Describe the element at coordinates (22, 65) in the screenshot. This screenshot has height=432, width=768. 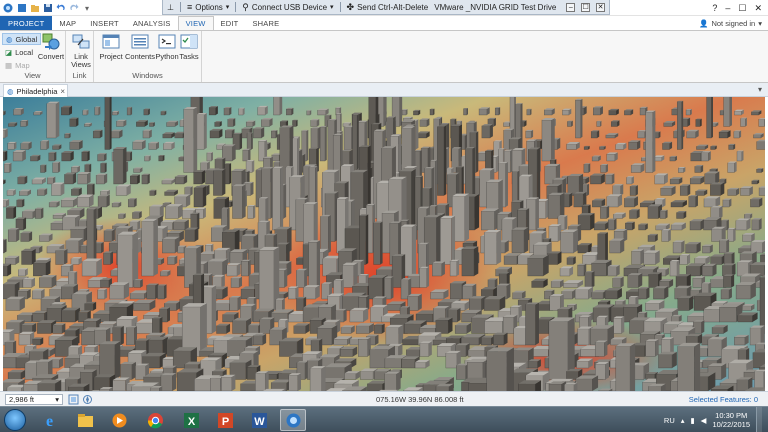
I see `map-label: Map` at that location.